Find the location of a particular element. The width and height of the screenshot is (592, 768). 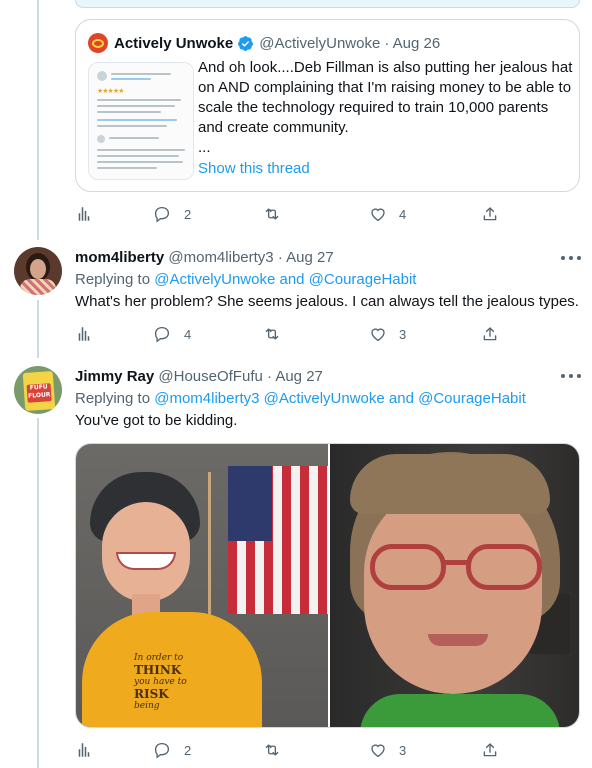

avatar-mom4liberty is located at coordinates (38, 271).